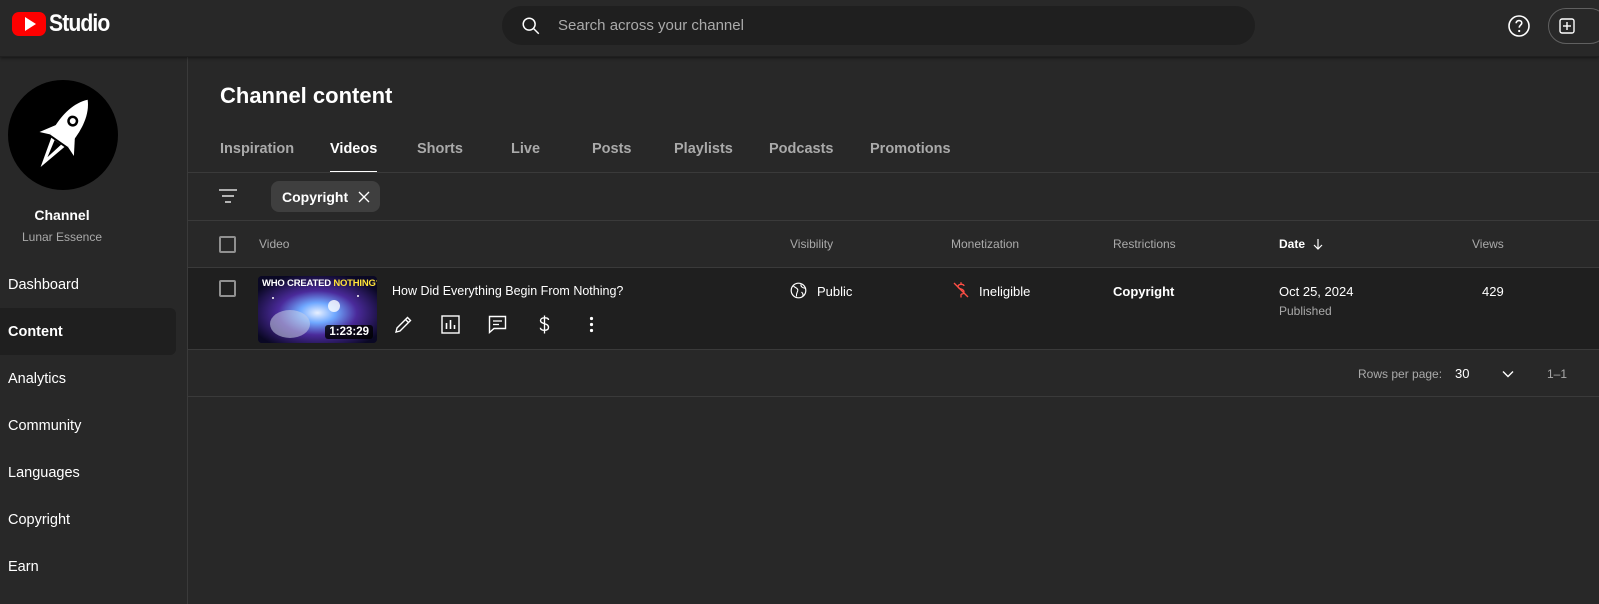 The image size is (1599, 604). I want to click on close-icon, so click(364, 197).